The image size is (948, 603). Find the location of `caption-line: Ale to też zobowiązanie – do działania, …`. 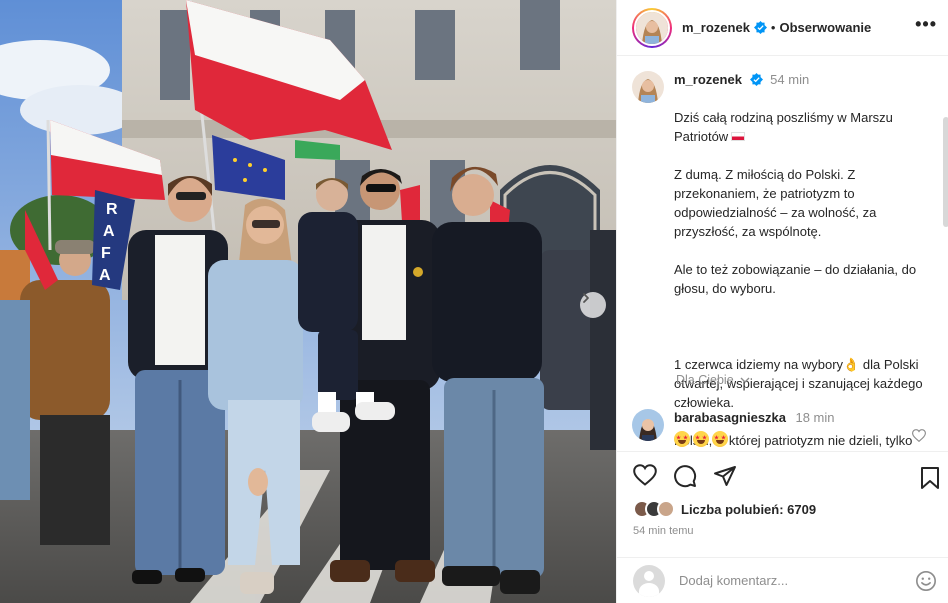

caption-line: Ale to też zobowiązanie – do działania, … is located at coordinates (795, 279).